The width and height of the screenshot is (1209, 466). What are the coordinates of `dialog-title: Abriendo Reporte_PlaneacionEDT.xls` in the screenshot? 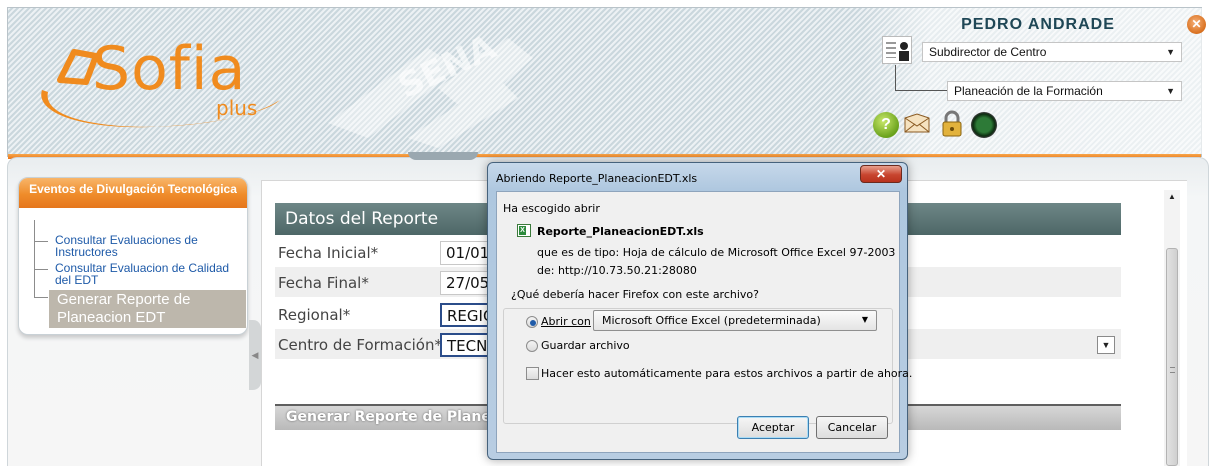 It's located at (597, 178).